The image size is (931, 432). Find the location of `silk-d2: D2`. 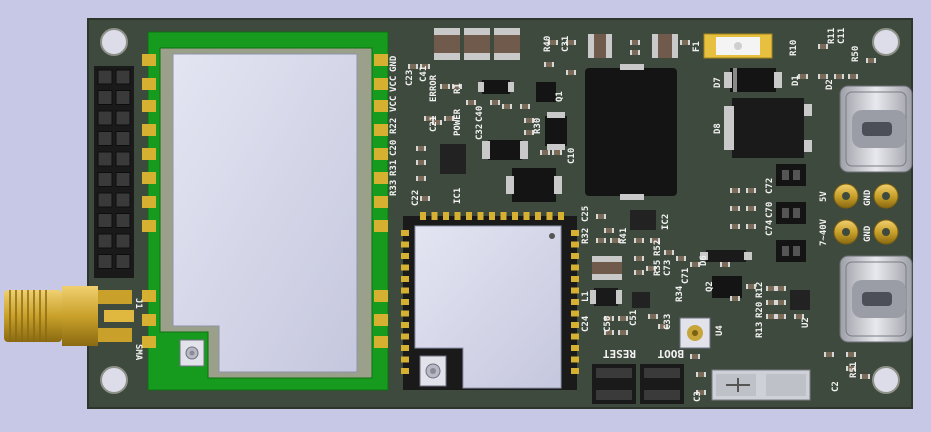

silk-d2: D2 is located at coordinates (830, 84).